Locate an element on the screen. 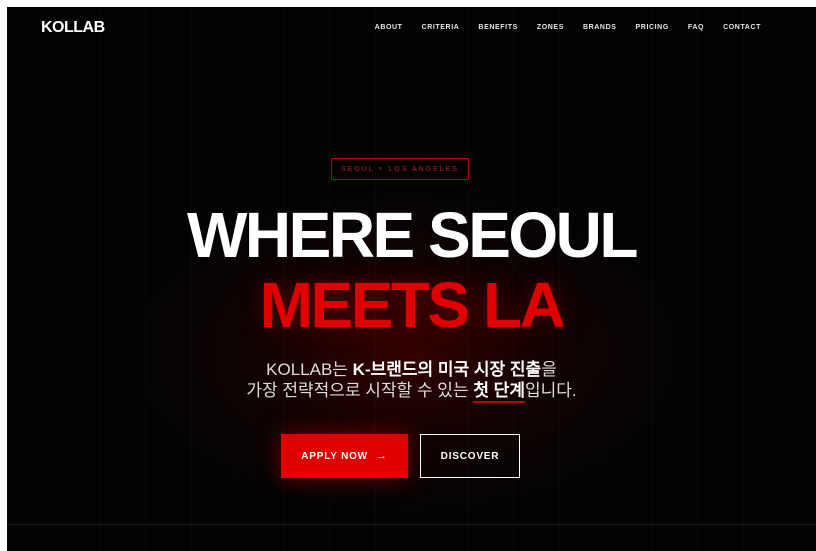 The height and width of the screenshot is (551, 816). nav-item-brands: BRANDS is located at coordinates (600, 27).